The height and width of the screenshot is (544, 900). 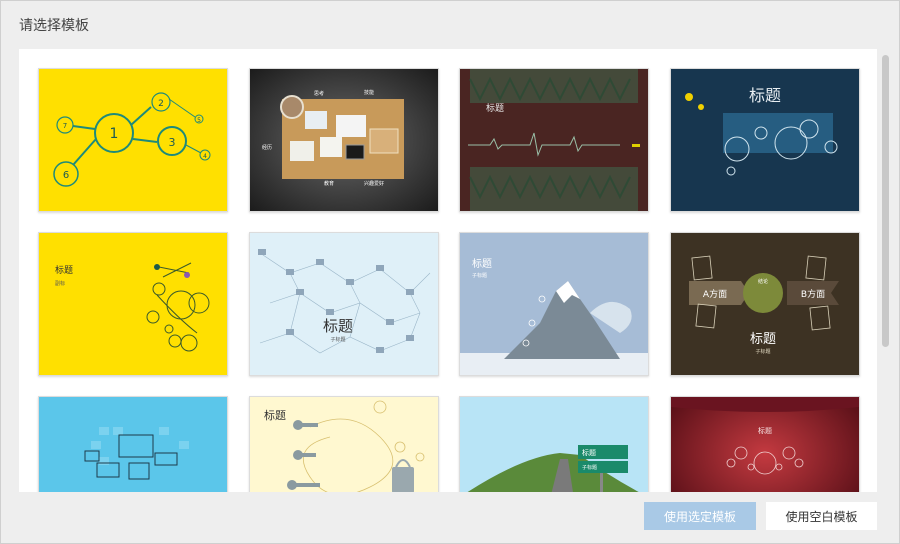 I want to click on template-card-red-curtain: 标题, so click(x=765, y=444).